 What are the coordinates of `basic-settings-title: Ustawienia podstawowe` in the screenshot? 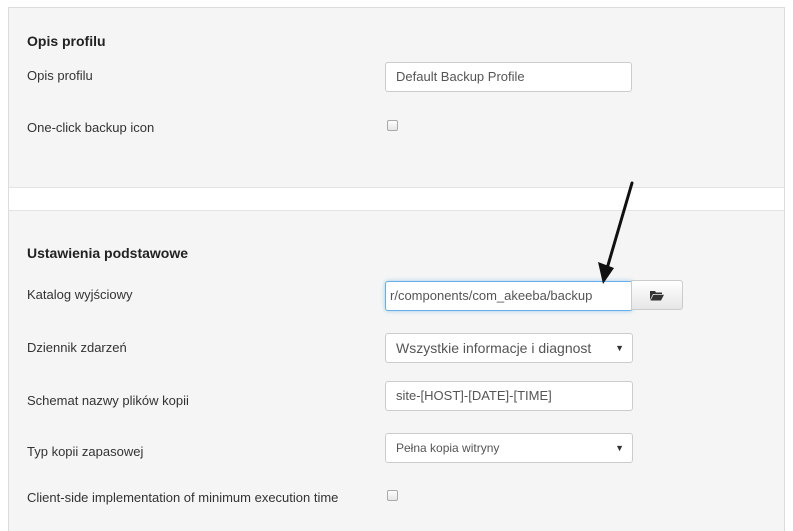 It's located at (108, 253).